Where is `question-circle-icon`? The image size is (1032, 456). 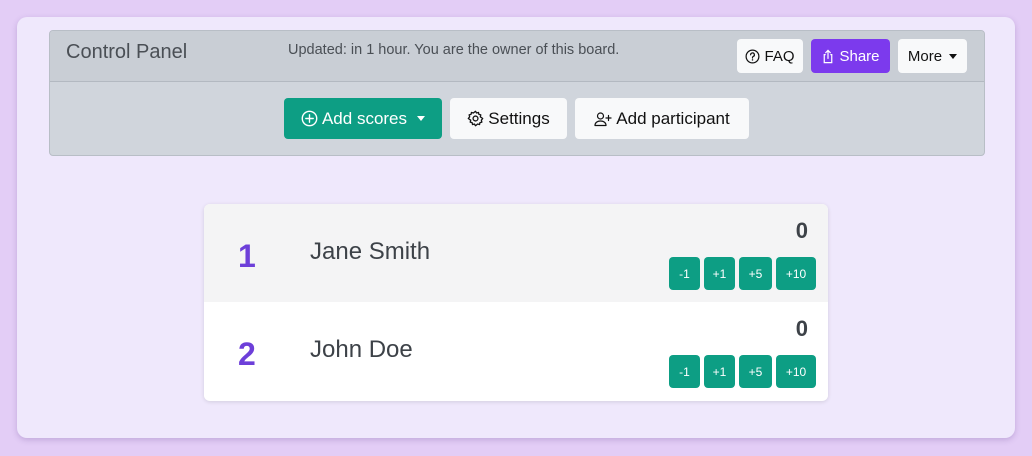 question-circle-icon is located at coordinates (752, 56).